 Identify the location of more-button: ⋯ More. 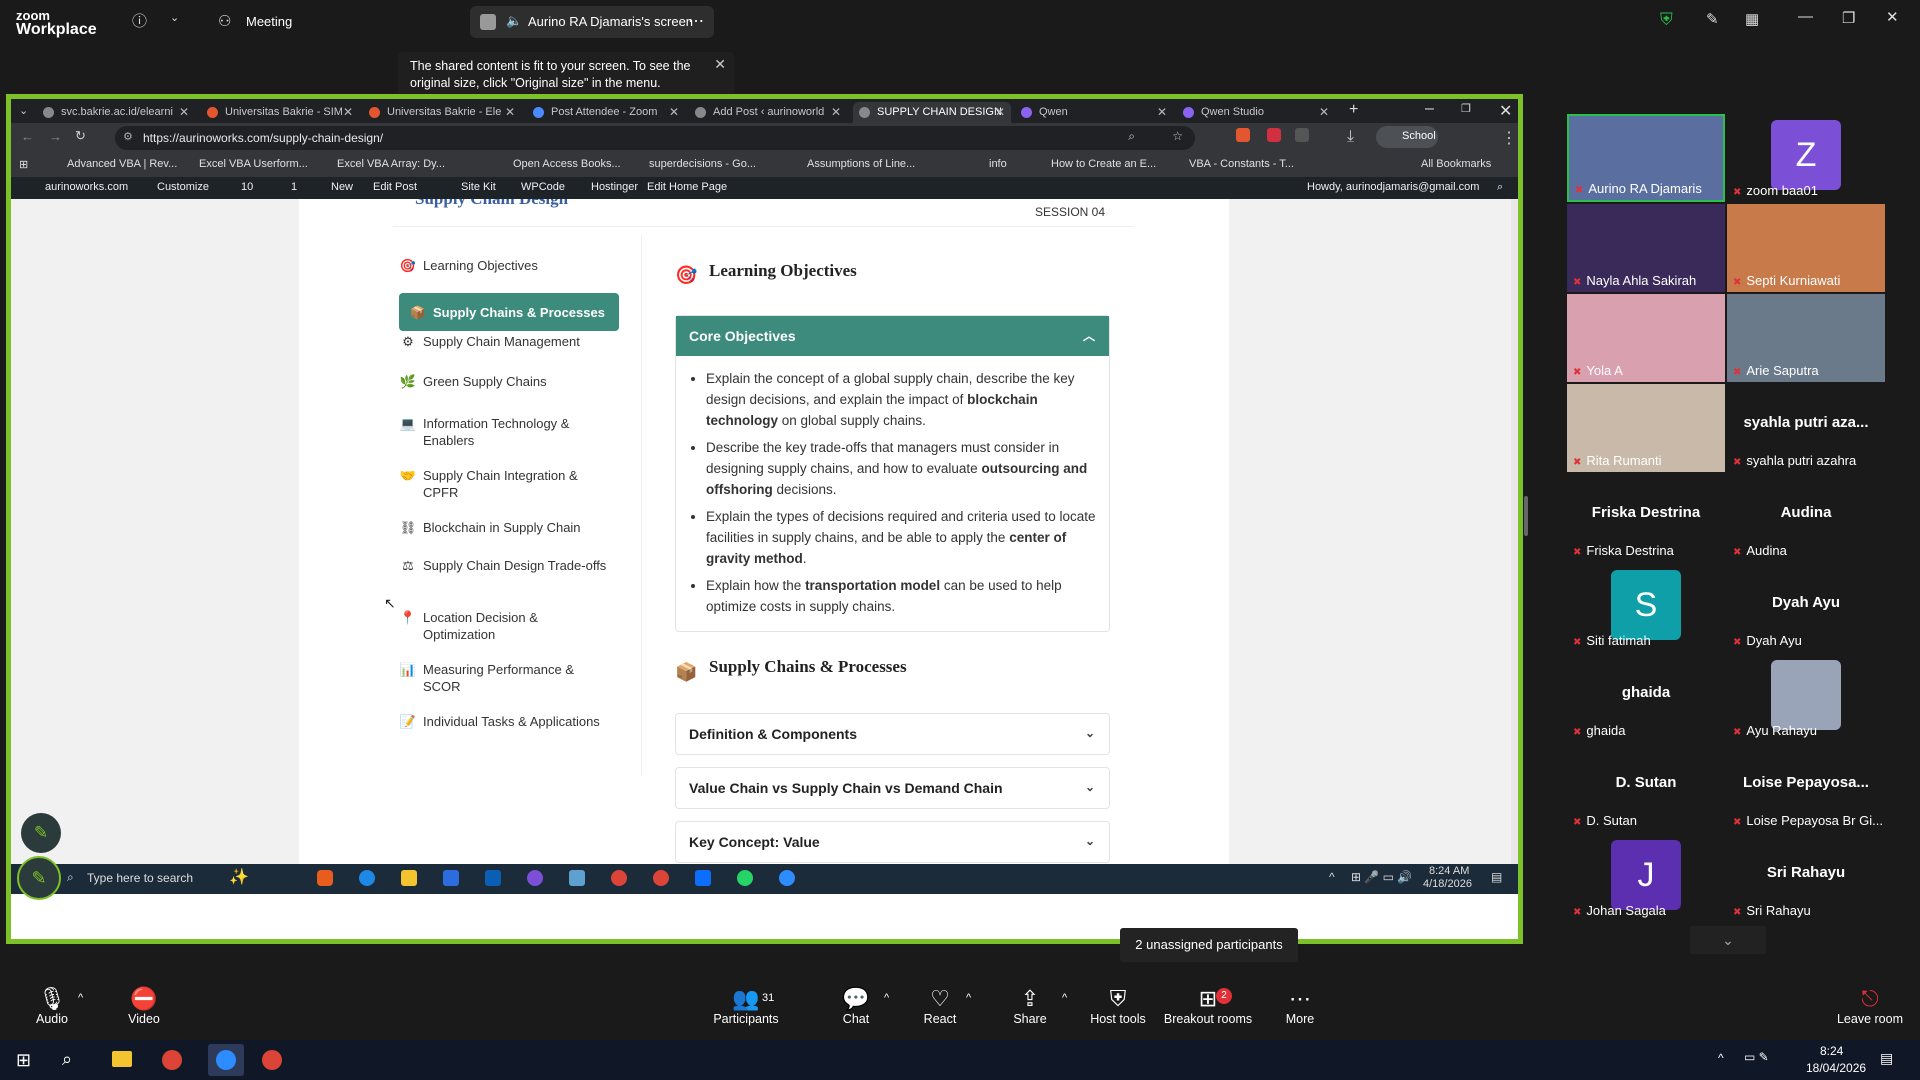
(1300, 1002).